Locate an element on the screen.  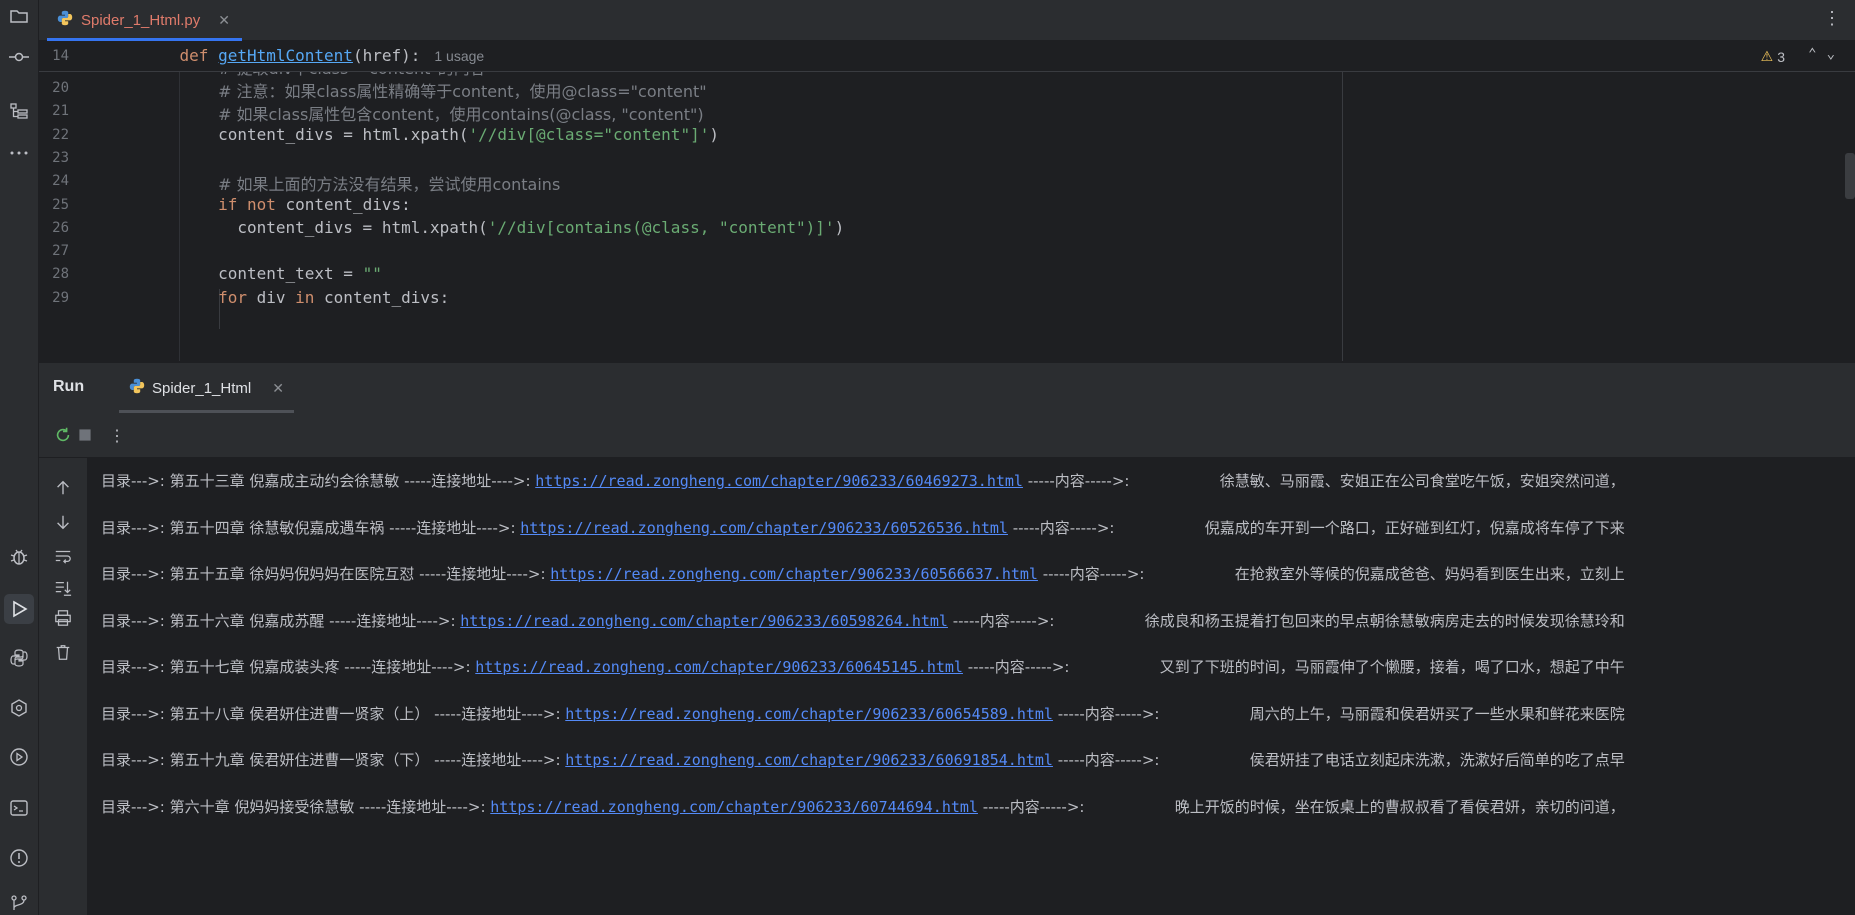
signature: (href): is located at coordinates (386, 55).